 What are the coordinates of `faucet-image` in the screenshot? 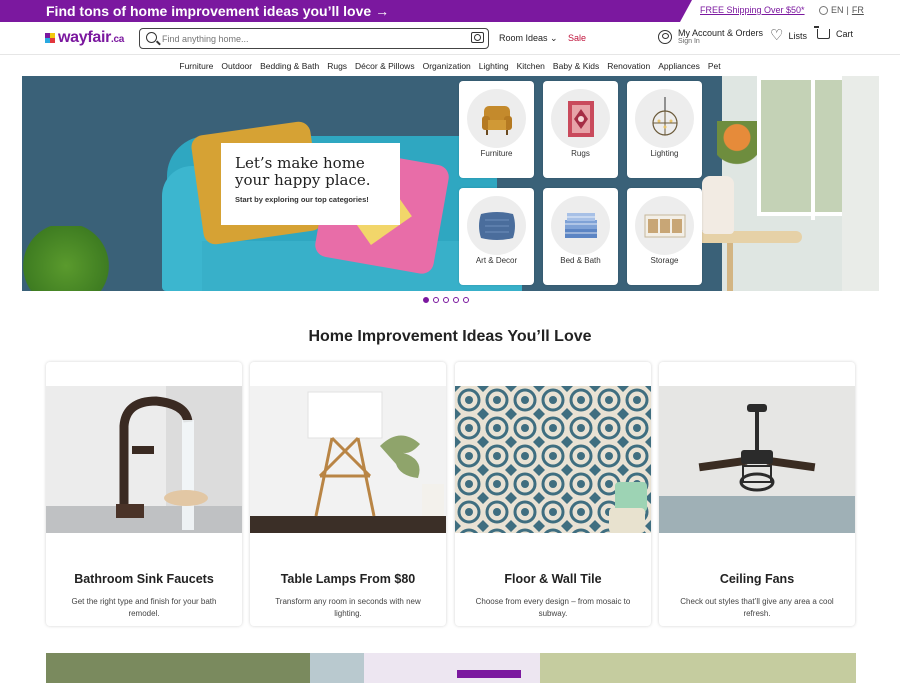 It's located at (144, 459).